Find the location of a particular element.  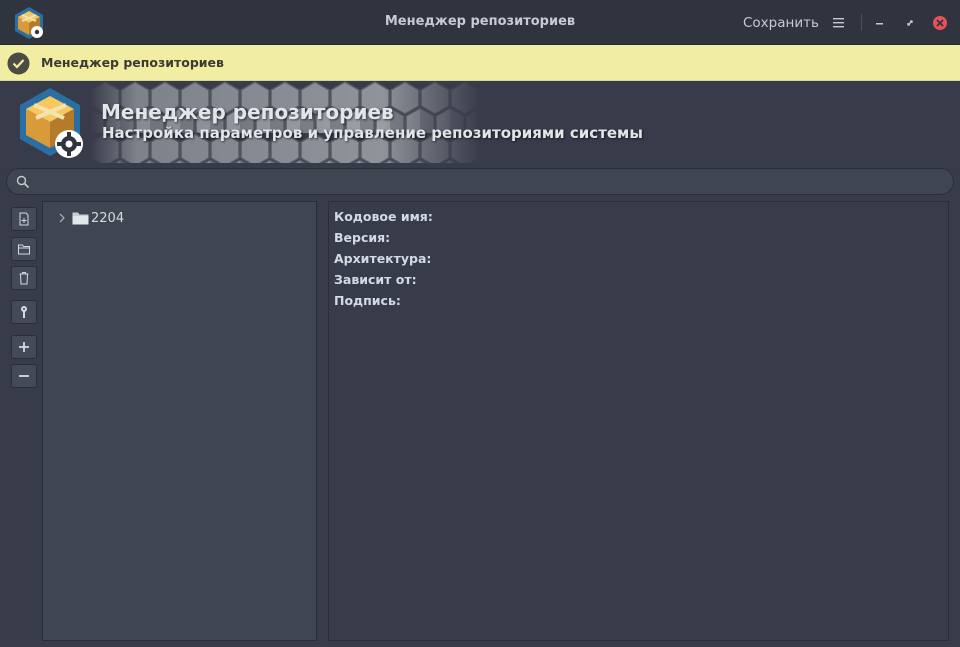

save-button: Сохранить is located at coordinates (781, 23).